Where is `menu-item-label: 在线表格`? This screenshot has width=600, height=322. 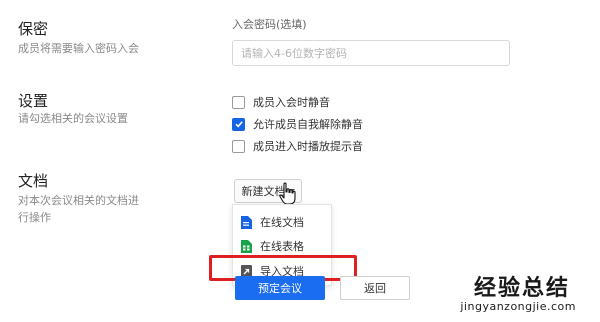 menu-item-label: 在线表格 is located at coordinates (282, 246).